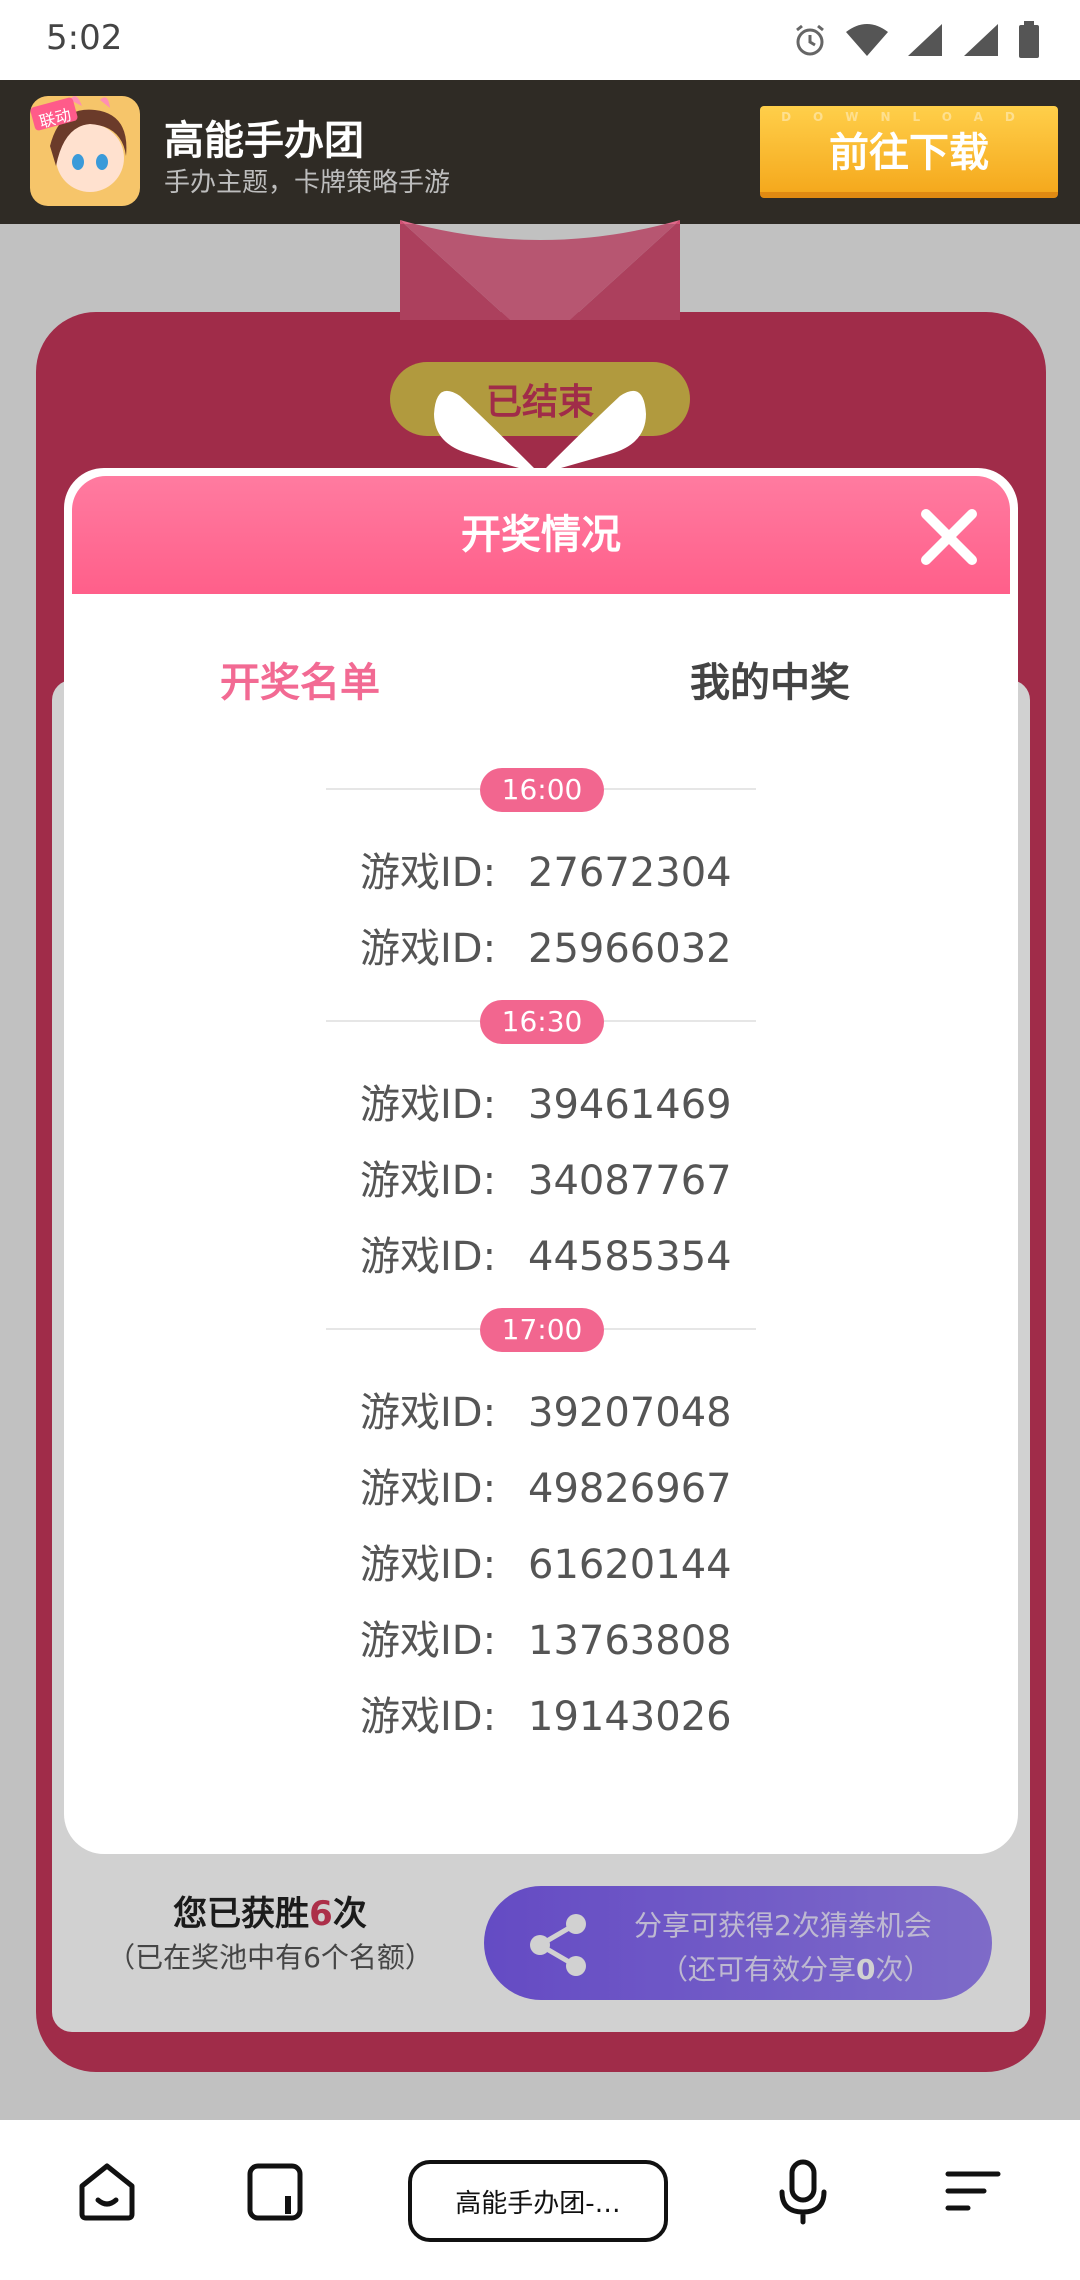 The width and height of the screenshot is (1080, 2280). Describe the element at coordinates (546, 1641) in the screenshot. I see `winner-row: 游戏ID: 13763808` at that location.